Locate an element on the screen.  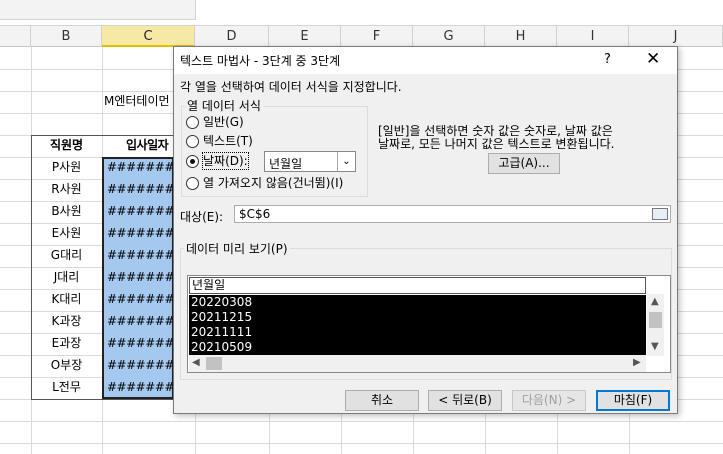
finish-button: 마침(F) is located at coordinates (633, 400).